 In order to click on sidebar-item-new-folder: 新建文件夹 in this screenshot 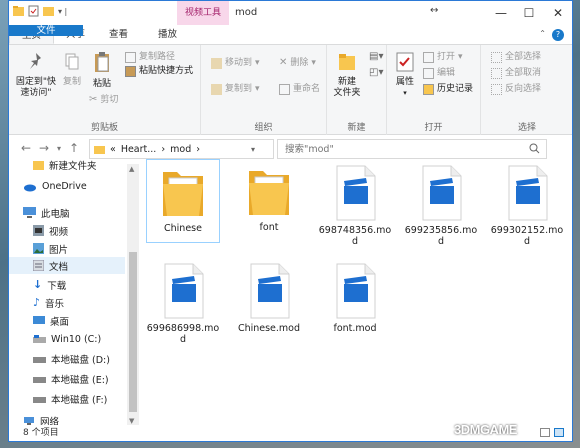, I will do `click(65, 164)`.